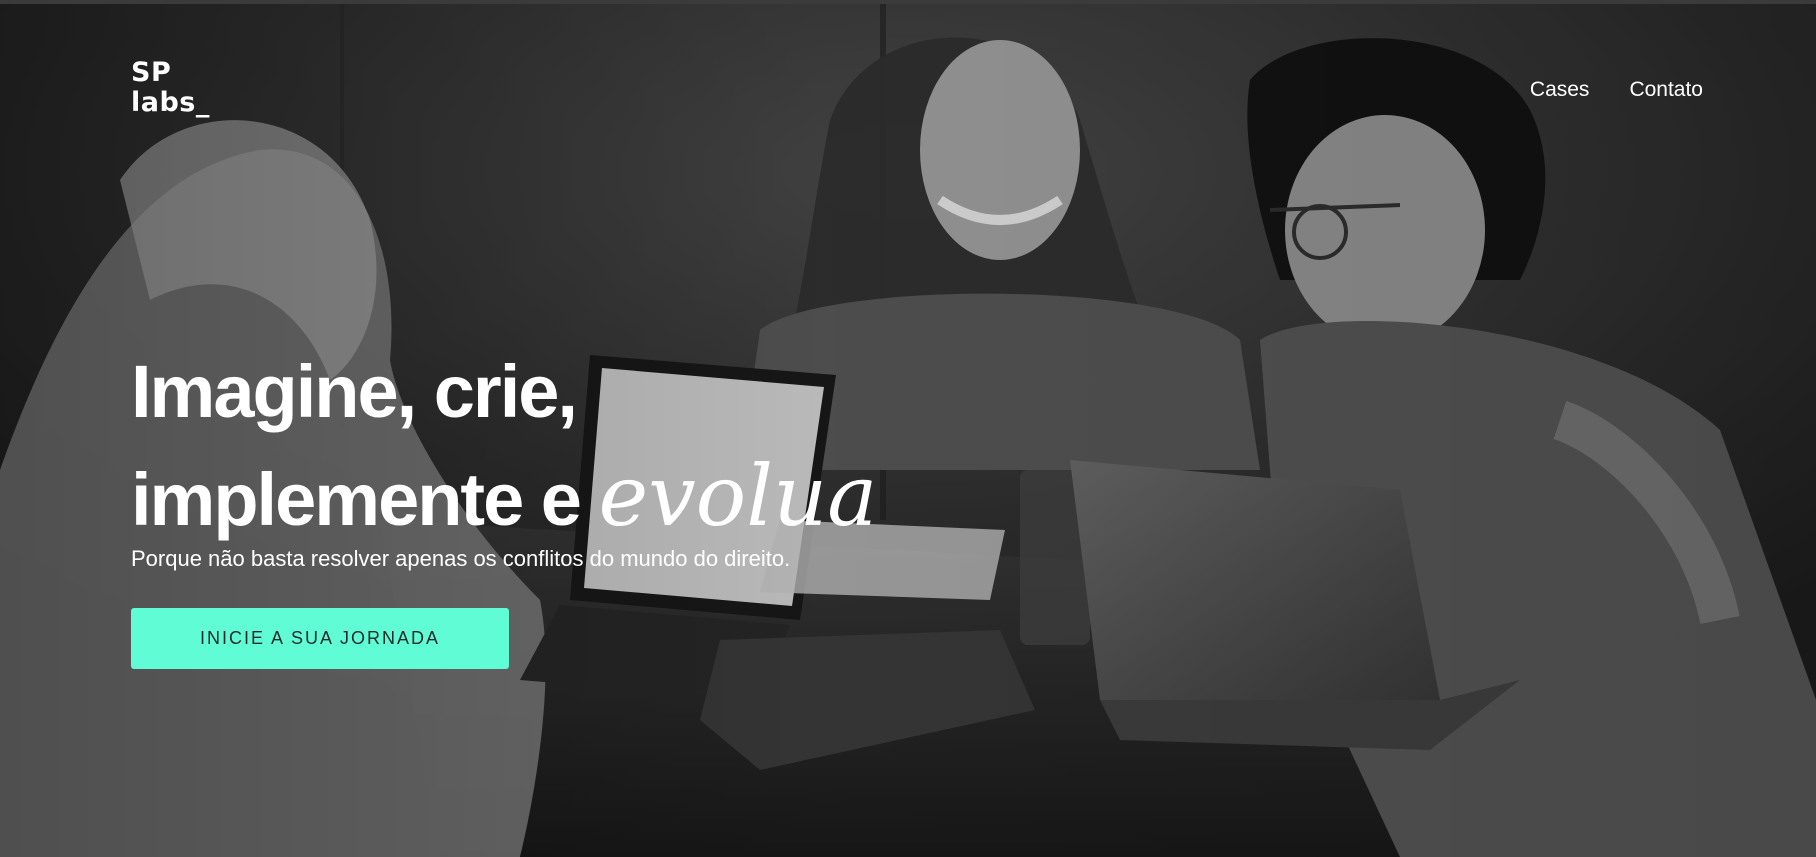 The height and width of the screenshot is (857, 1816). Describe the element at coordinates (908, 2) in the screenshot. I see `browser-top-strip` at that location.